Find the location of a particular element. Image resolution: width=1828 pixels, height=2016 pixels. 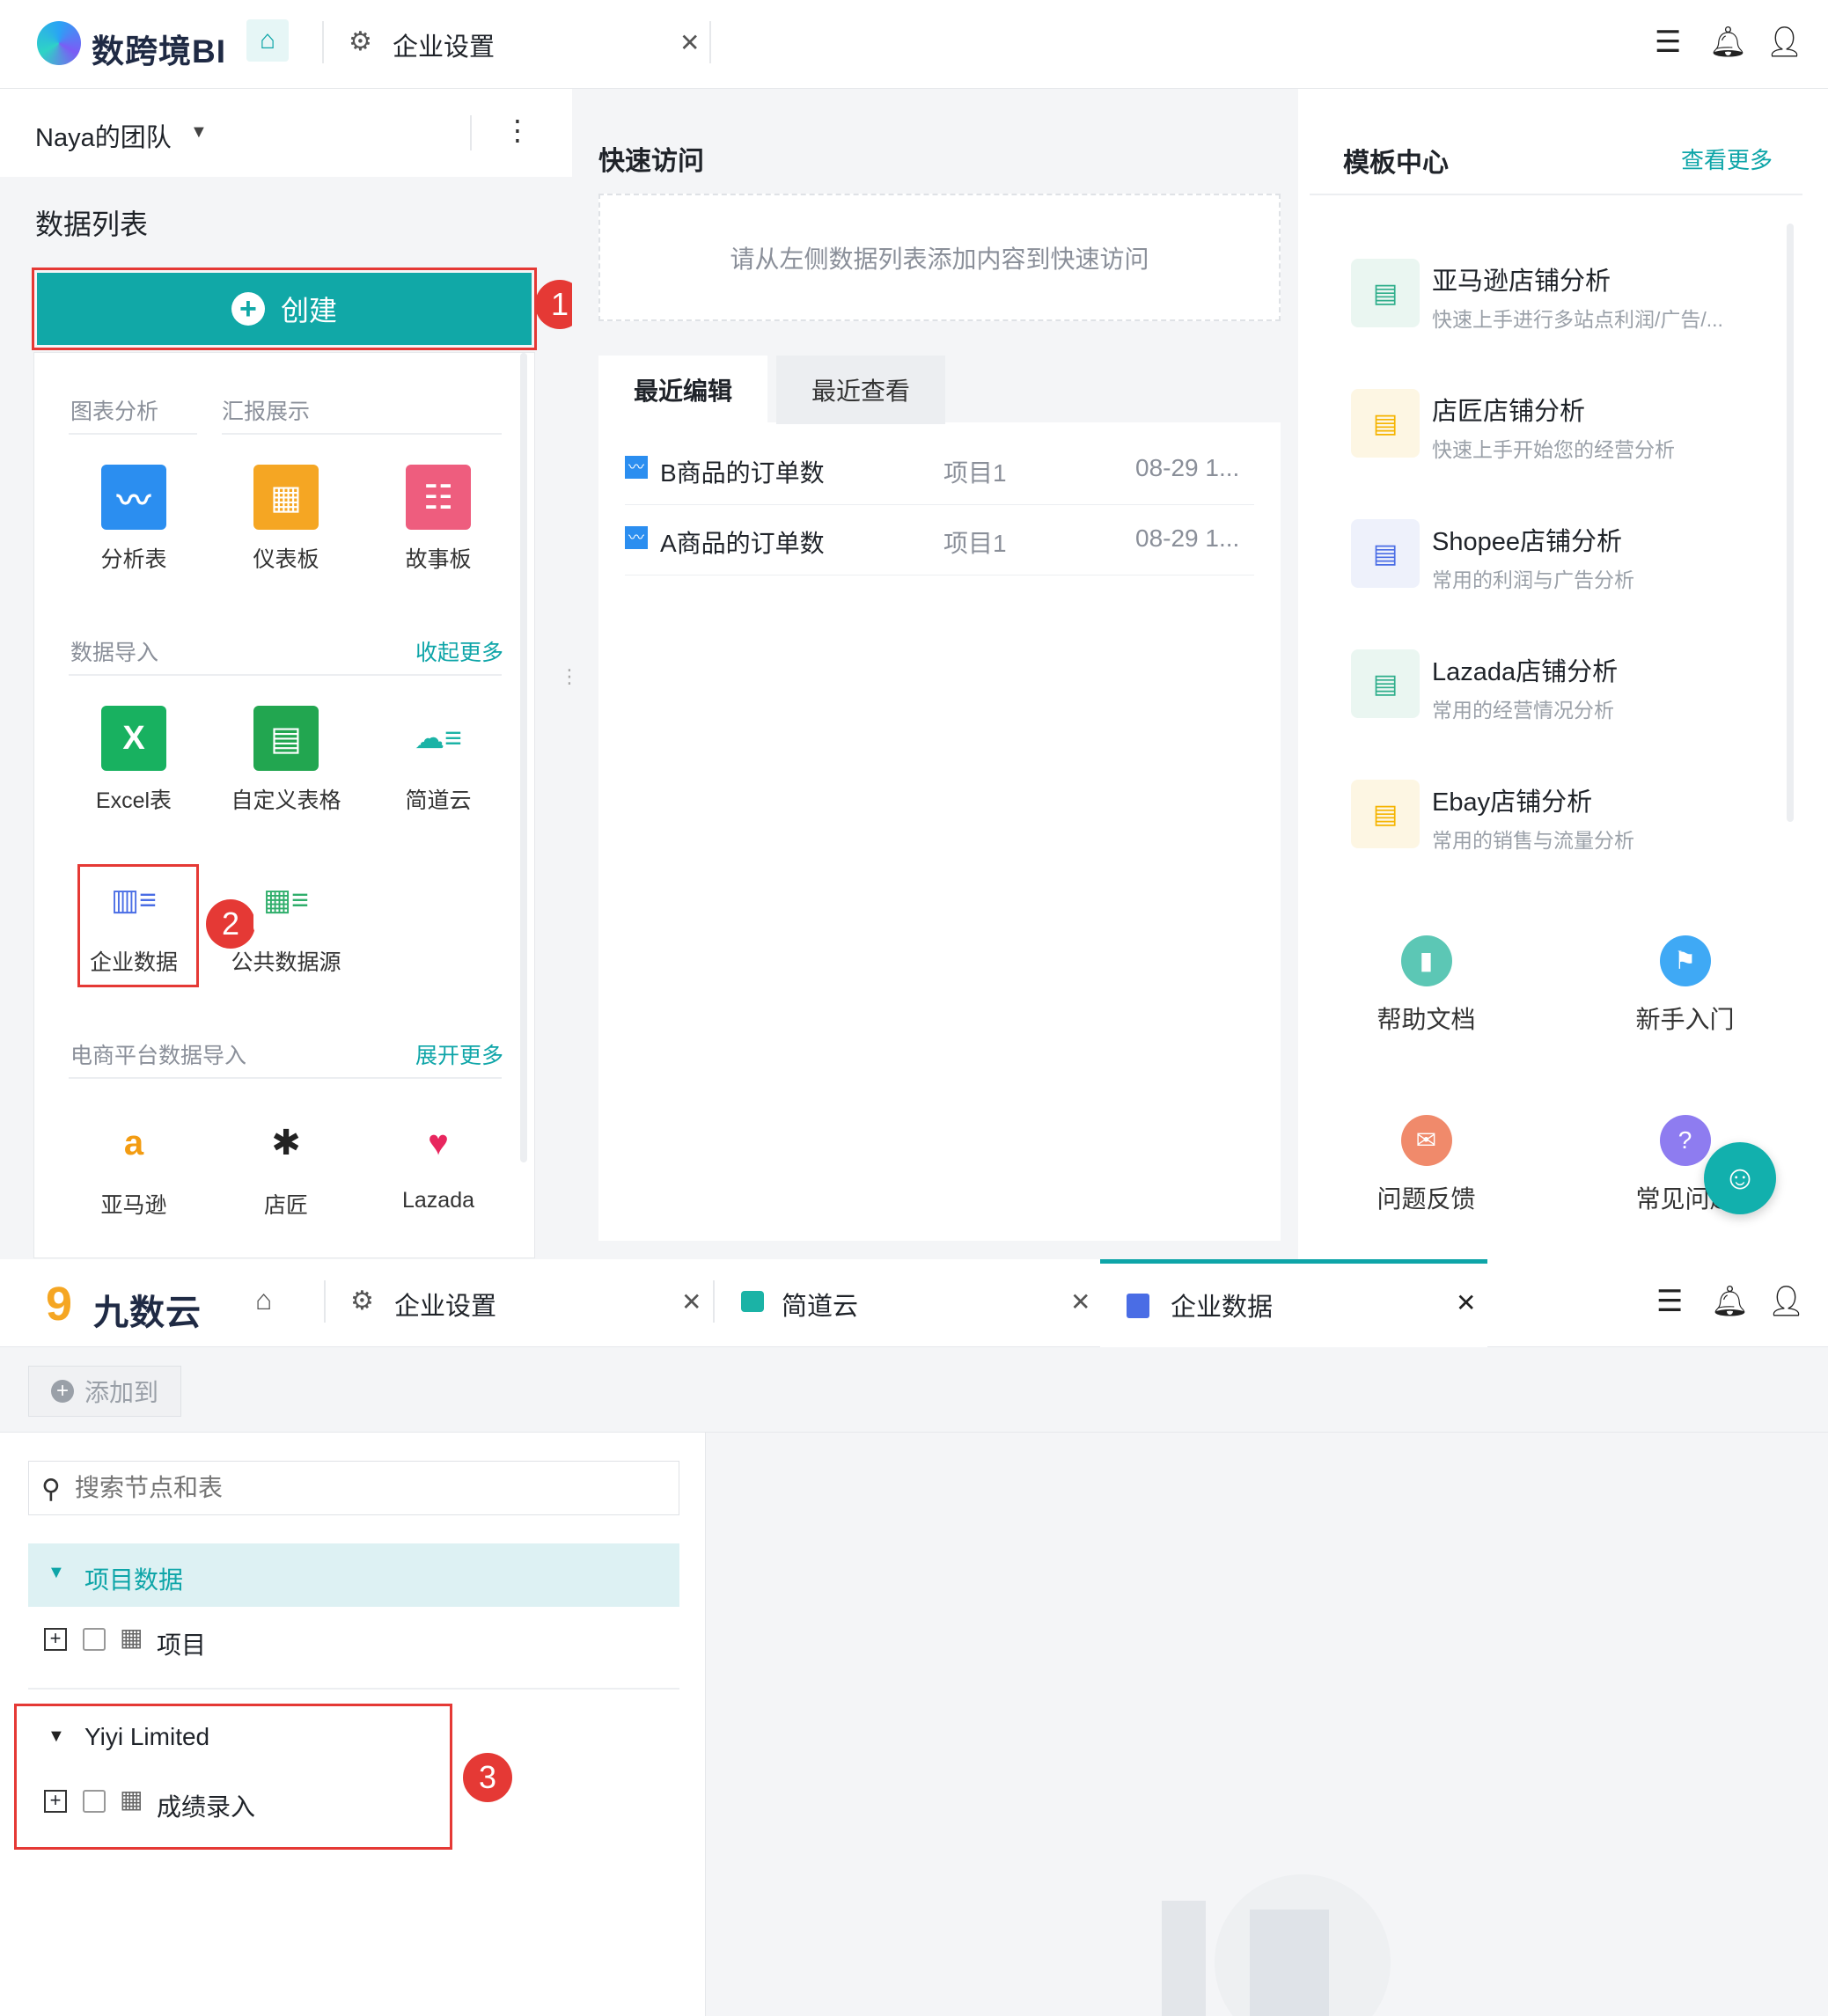

book-icon: ▮ is located at coordinates (1426, 961).